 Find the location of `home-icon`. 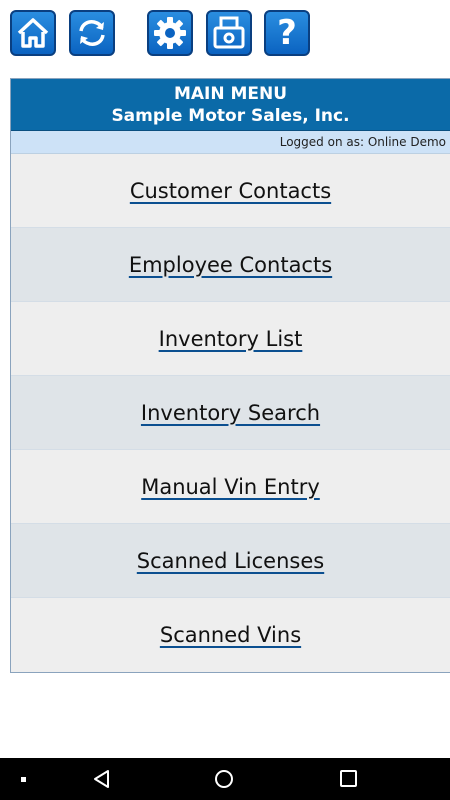

home-icon is located at coordinates (33, 33).